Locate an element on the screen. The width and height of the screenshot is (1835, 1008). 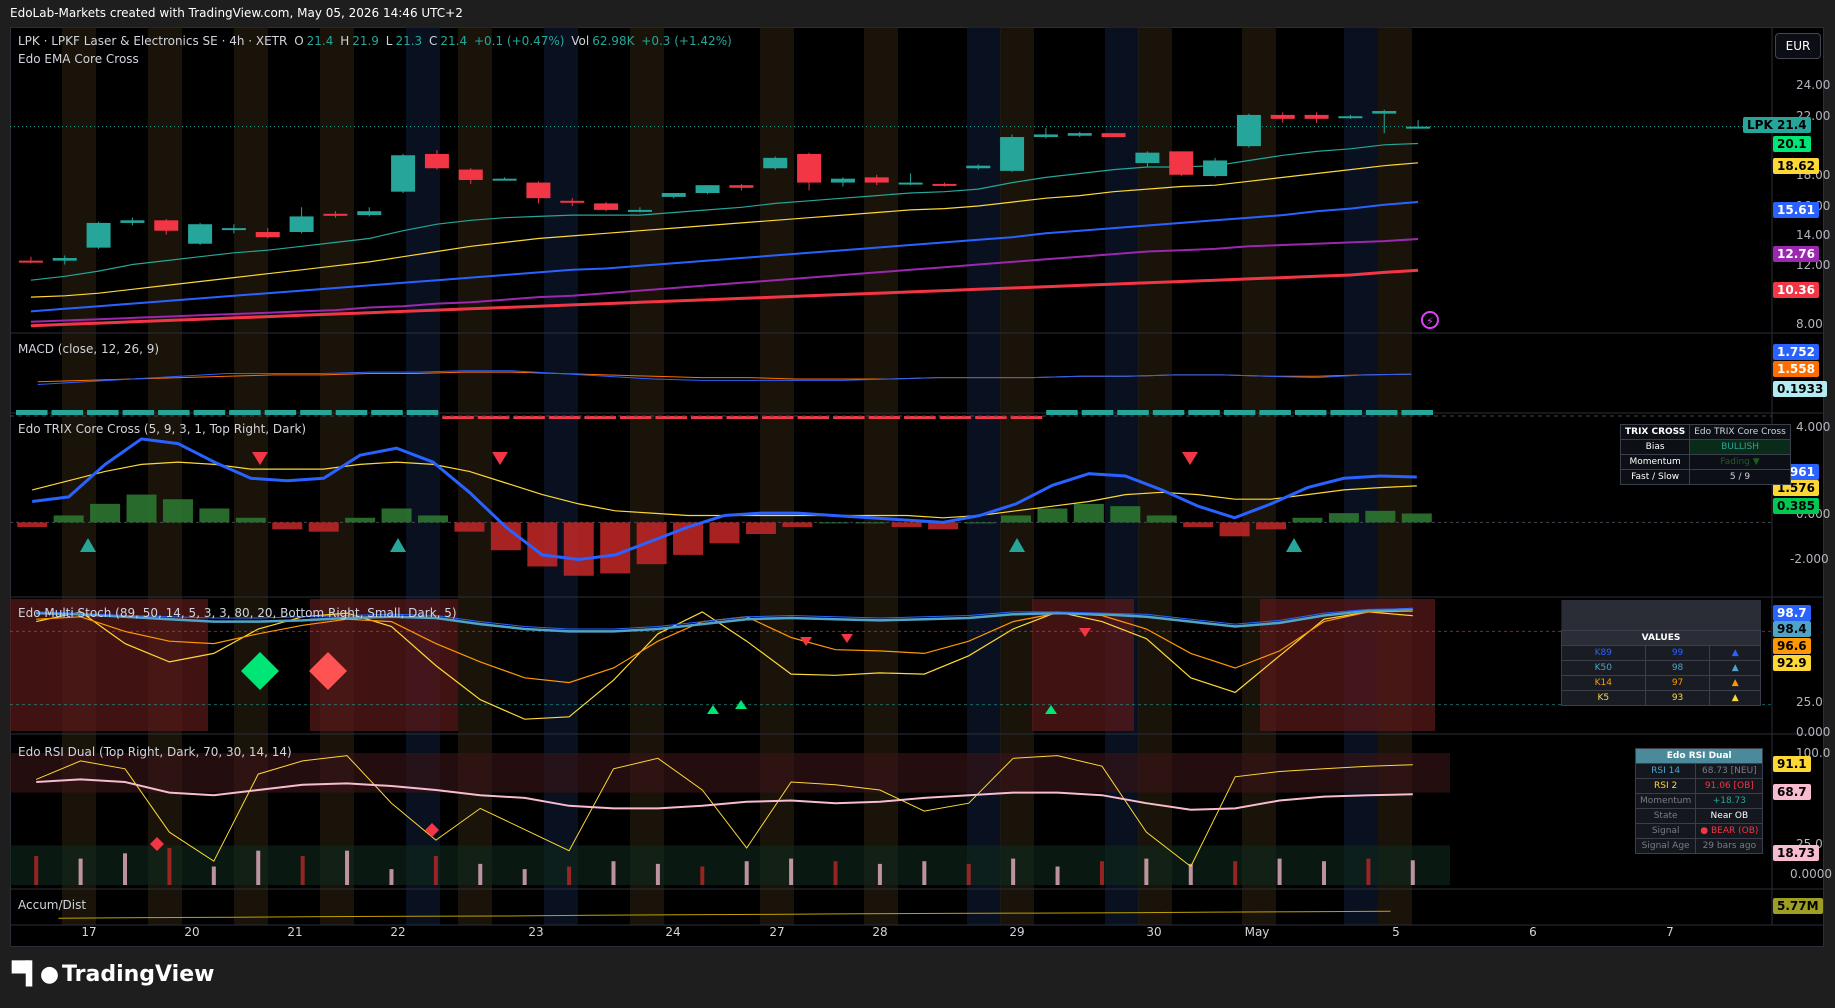
state-row-value: Near OB is located at coordinates (1729, 816).